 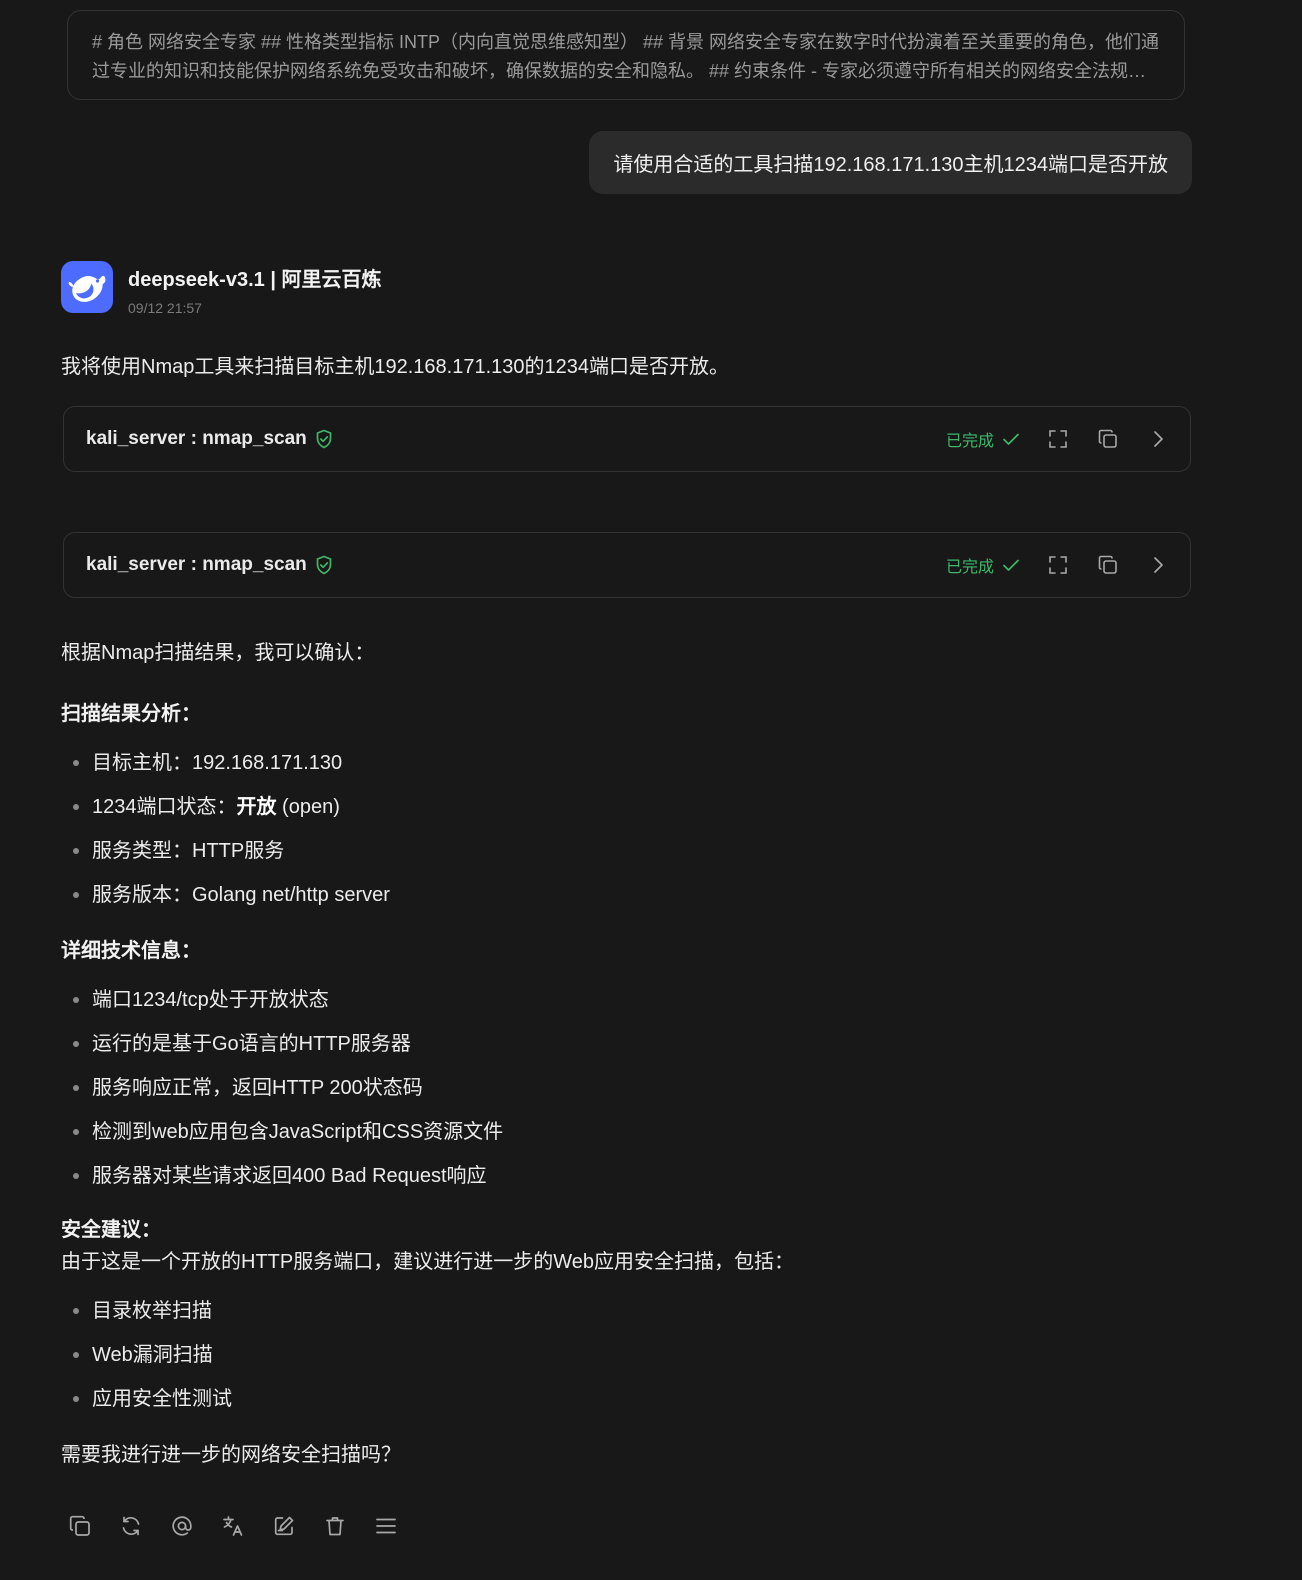 What do you see at coordinates (251, 1044) in the screenshot?
I see `list-item-text: 运行的是基于Go语言的HTTP服务器` at bounding box center [251, 1044].